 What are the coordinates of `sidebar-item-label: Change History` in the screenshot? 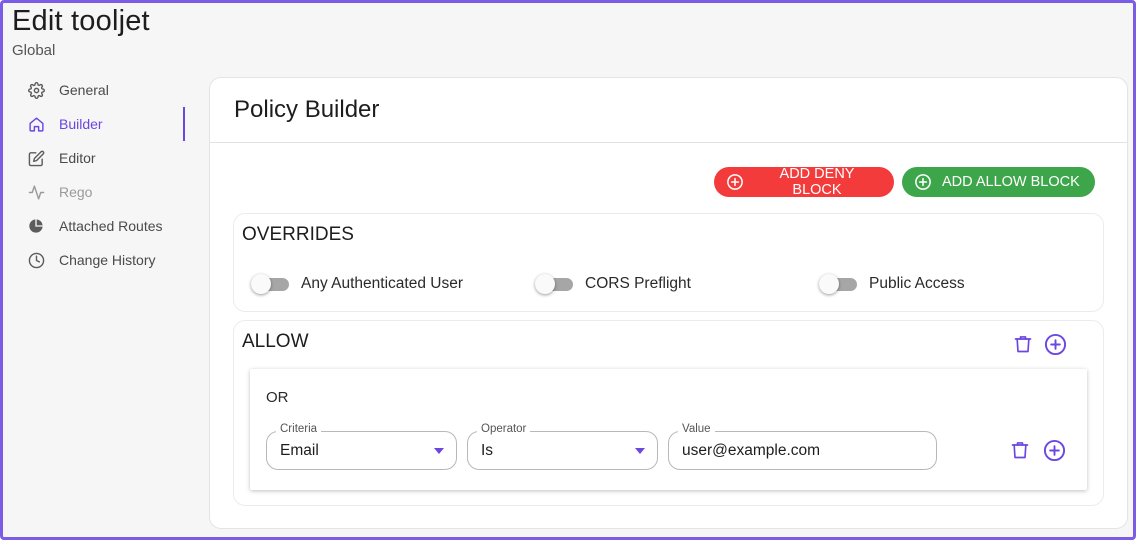 It's located at (107, 260).